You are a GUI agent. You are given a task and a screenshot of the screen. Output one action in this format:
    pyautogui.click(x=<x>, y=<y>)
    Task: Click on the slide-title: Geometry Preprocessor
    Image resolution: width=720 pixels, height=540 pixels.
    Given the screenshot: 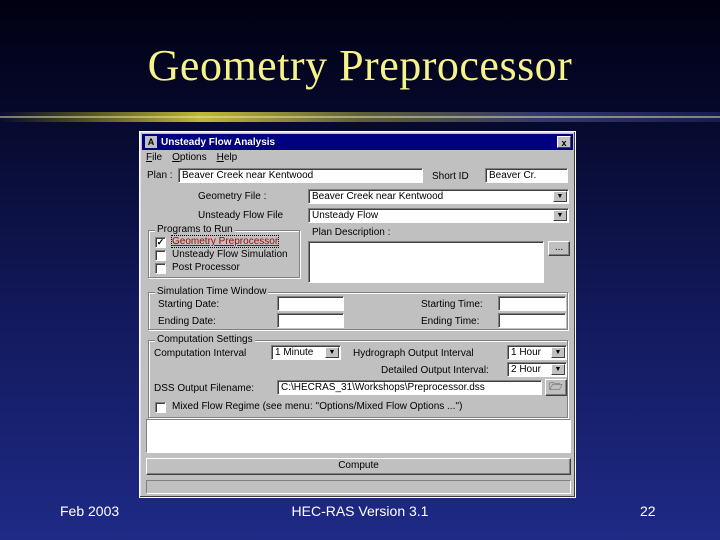 What is the action you would take?
    pyautogui.click(x=360, y=65)
    